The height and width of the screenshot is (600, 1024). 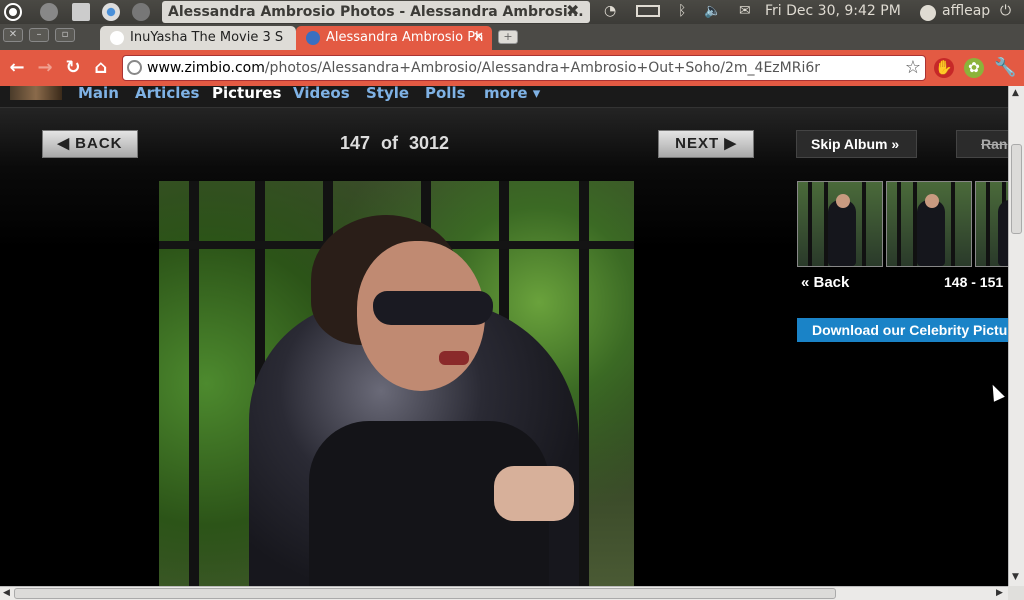 I want to click on power-icon: ⏻, so click(x=1005, y=11).